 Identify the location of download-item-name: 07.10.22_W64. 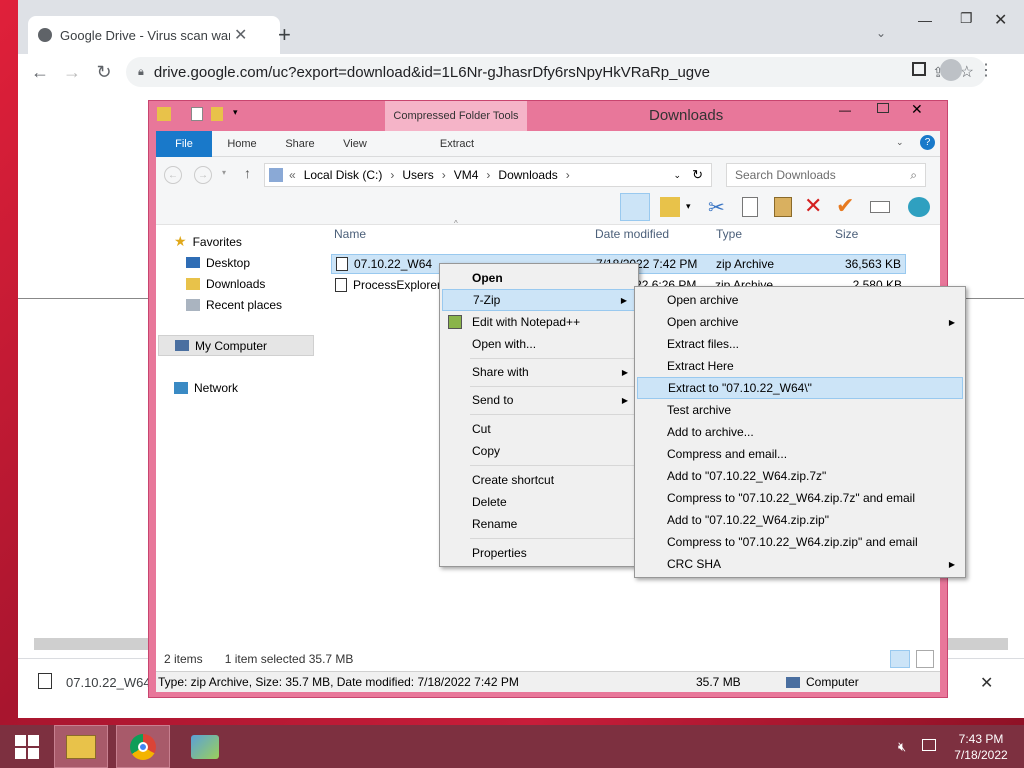
(108, 682).